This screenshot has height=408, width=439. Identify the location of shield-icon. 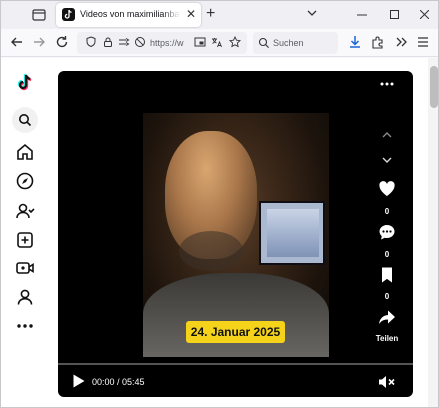
(91, 42).